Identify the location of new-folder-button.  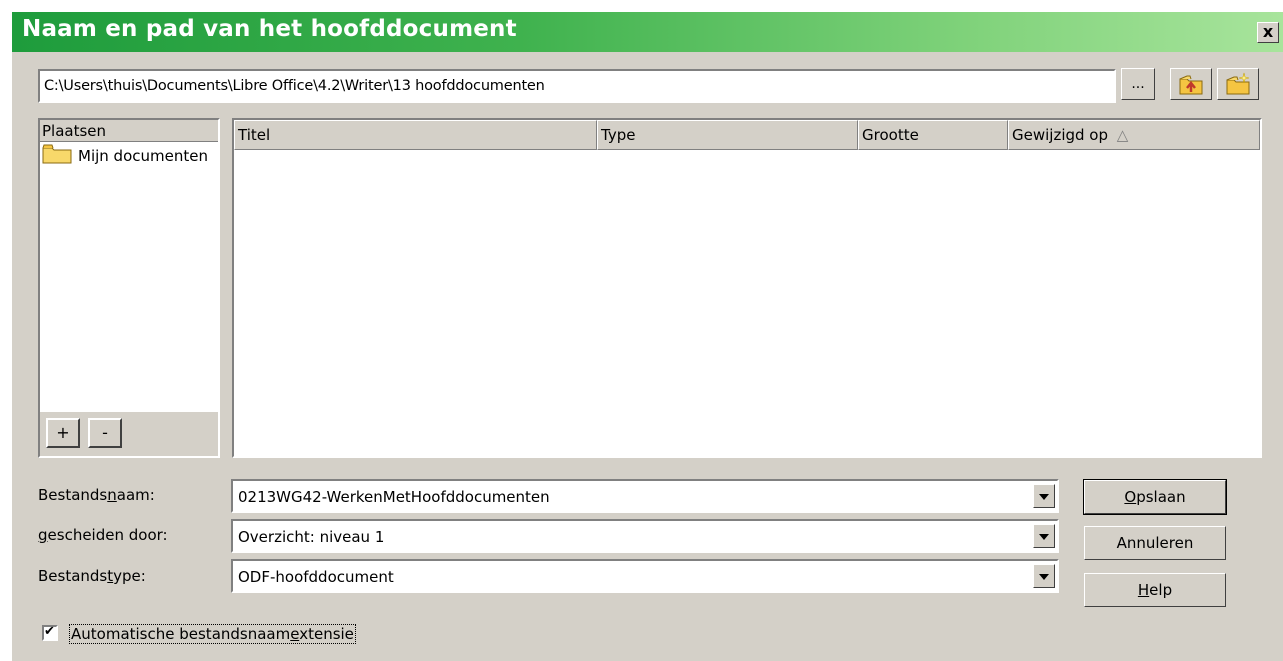
(1238, 84).